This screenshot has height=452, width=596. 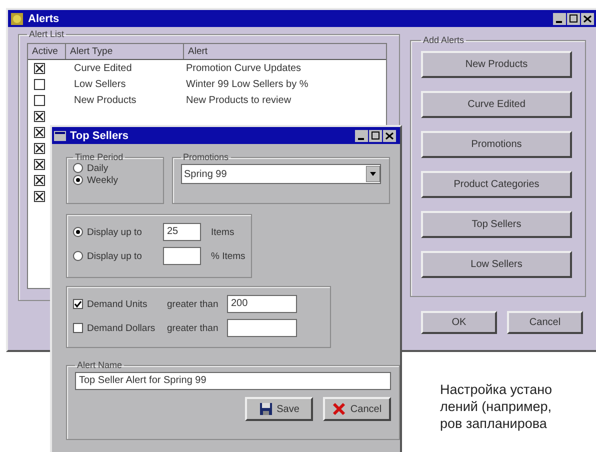 What do you see at coordinates (121, 328) in the screenshot?
I see `option-label: Demand Dollars` at bounding box center [121, 328].